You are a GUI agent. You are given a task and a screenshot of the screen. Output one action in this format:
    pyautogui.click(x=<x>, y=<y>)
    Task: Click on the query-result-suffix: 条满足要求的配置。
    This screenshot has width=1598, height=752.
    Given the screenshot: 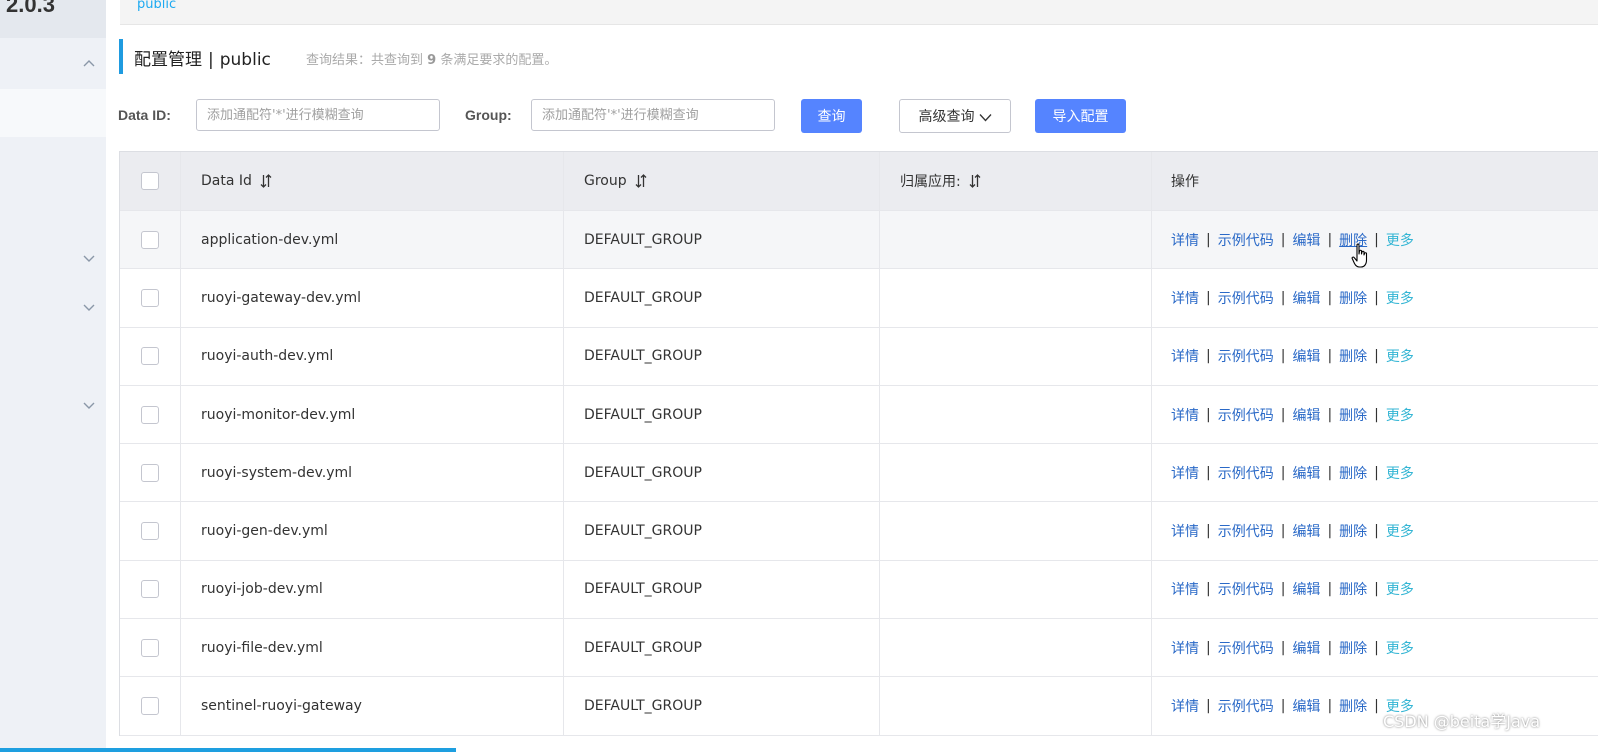 What is the action you would take?
    pyautogui.click(x=499, y=60)
    